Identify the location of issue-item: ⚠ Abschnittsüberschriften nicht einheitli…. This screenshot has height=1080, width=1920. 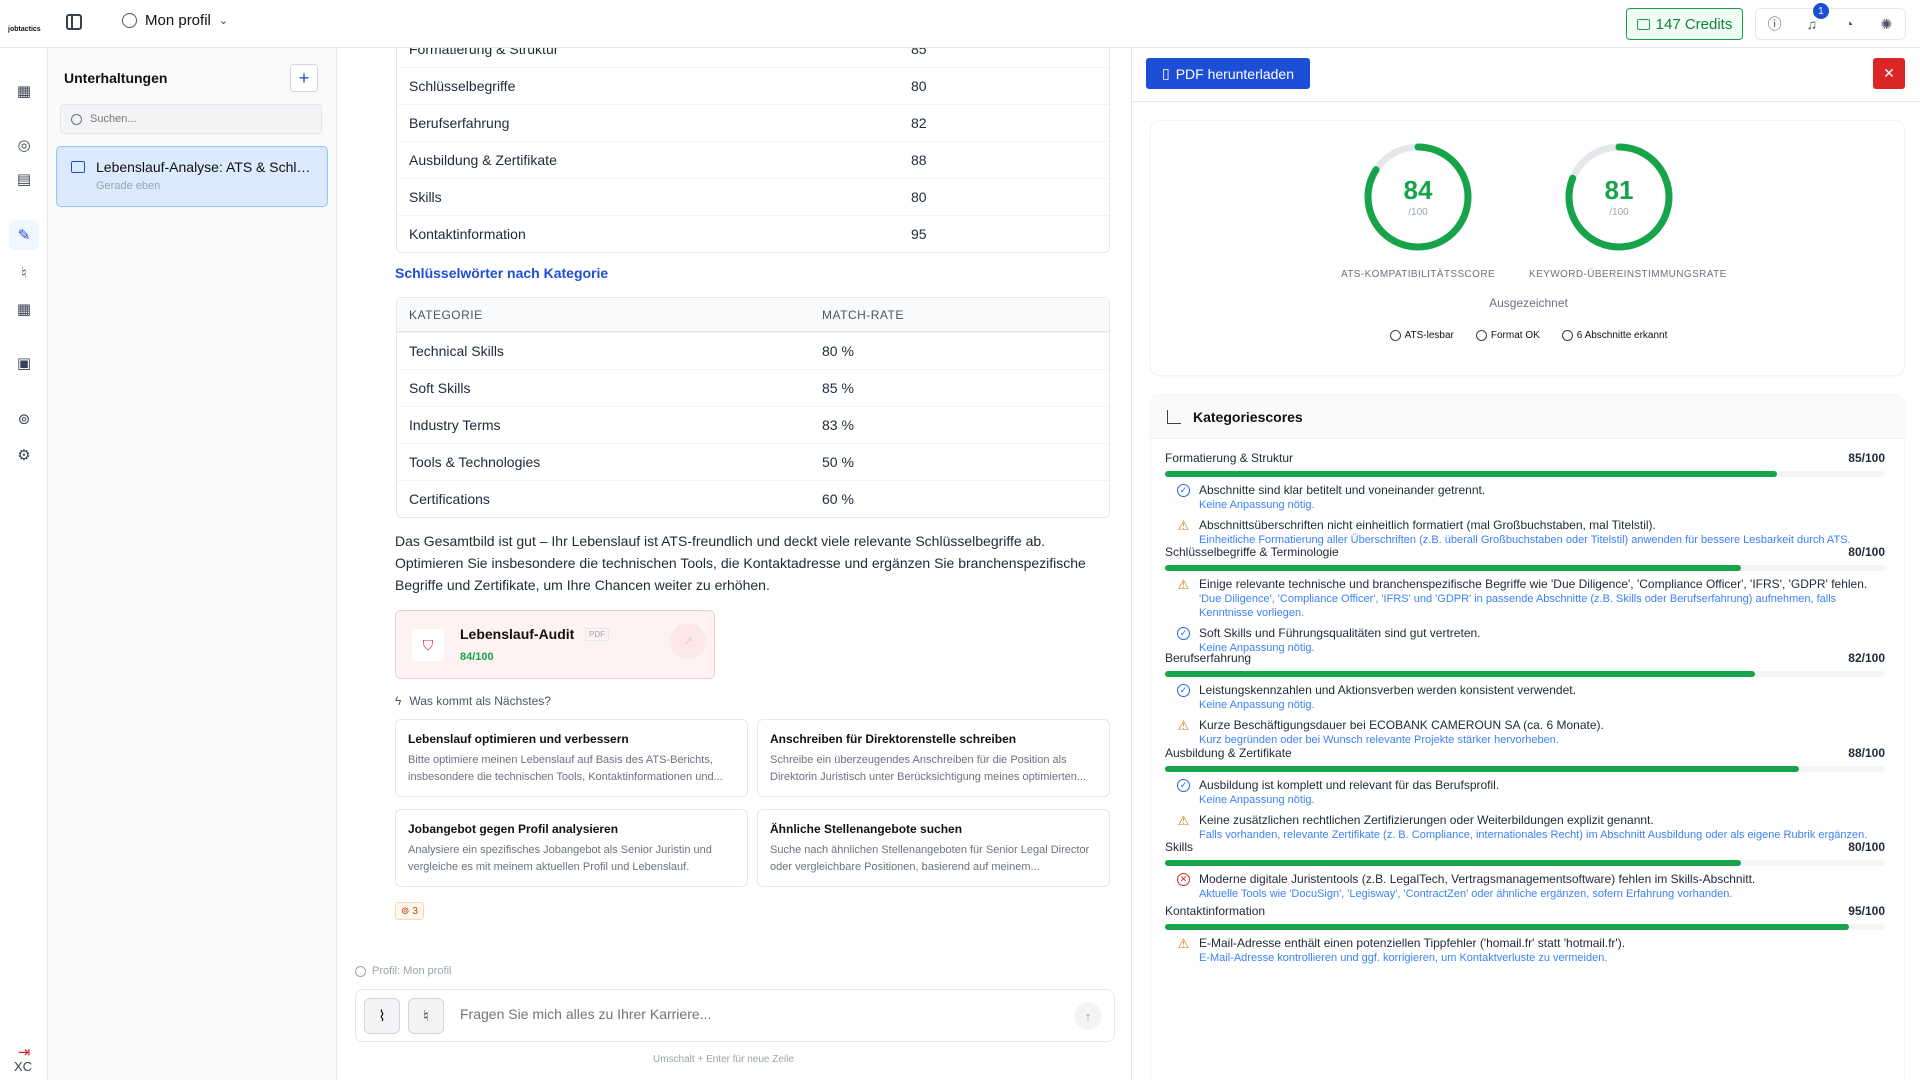
(1525, 532).